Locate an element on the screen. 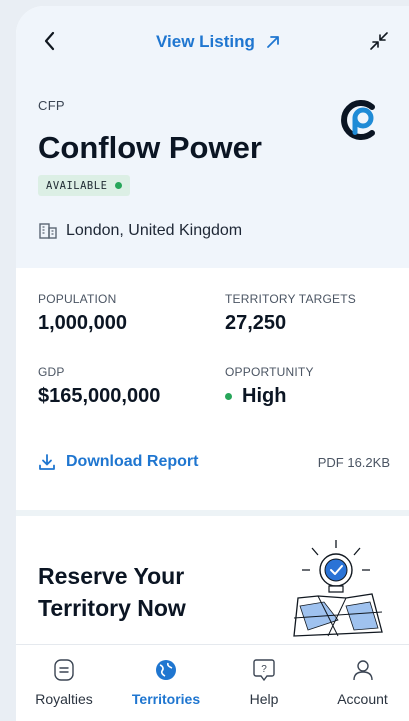  chevron-left-icon is located at coordinates (49, 41).